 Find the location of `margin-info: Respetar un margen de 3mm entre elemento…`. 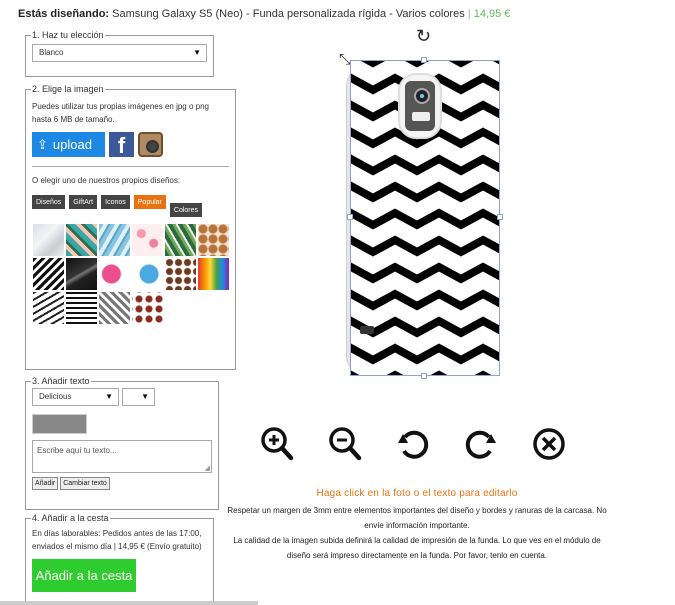

margin-info: Respetar un margen de 3mm entre elemento… is located at coordinates (417, 518).